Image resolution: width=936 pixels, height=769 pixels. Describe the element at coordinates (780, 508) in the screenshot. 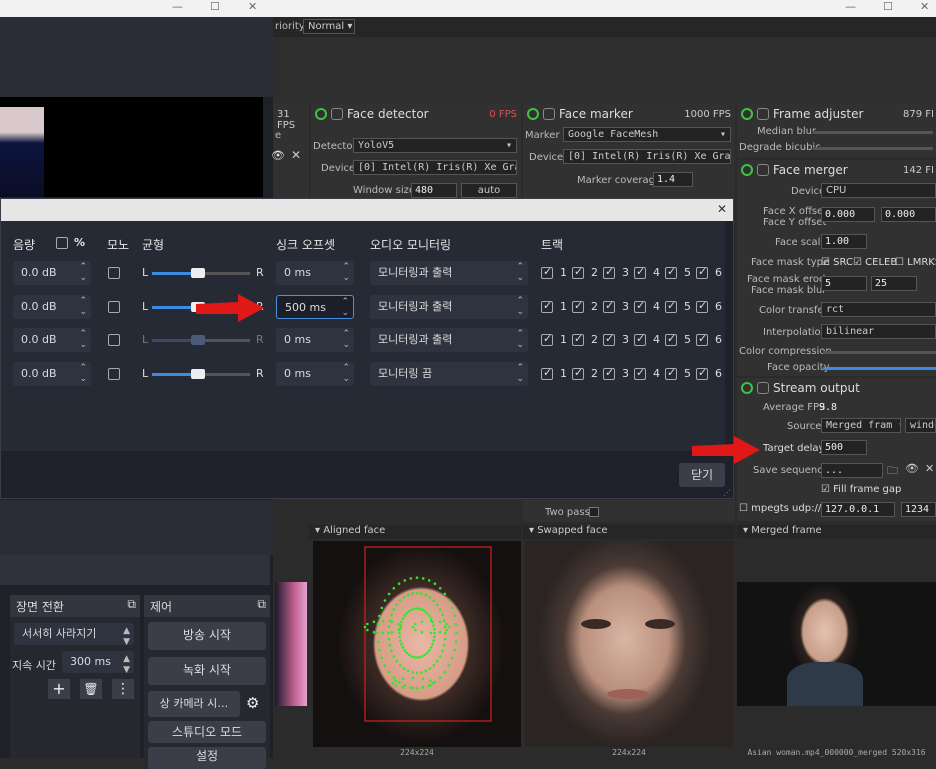

I see `mpegts-checkbox: ☐ mpegts udp://` at that location.